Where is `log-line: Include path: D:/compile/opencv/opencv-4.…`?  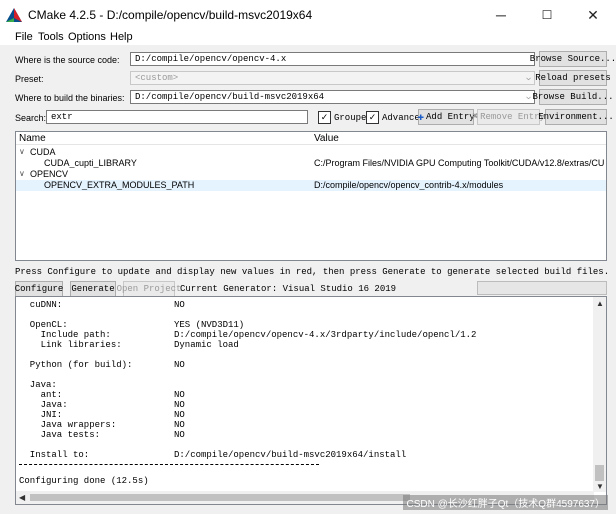
log-line: Include path: D:/compile/opencv/opencv-4.… is located at coordinates (248, 335).